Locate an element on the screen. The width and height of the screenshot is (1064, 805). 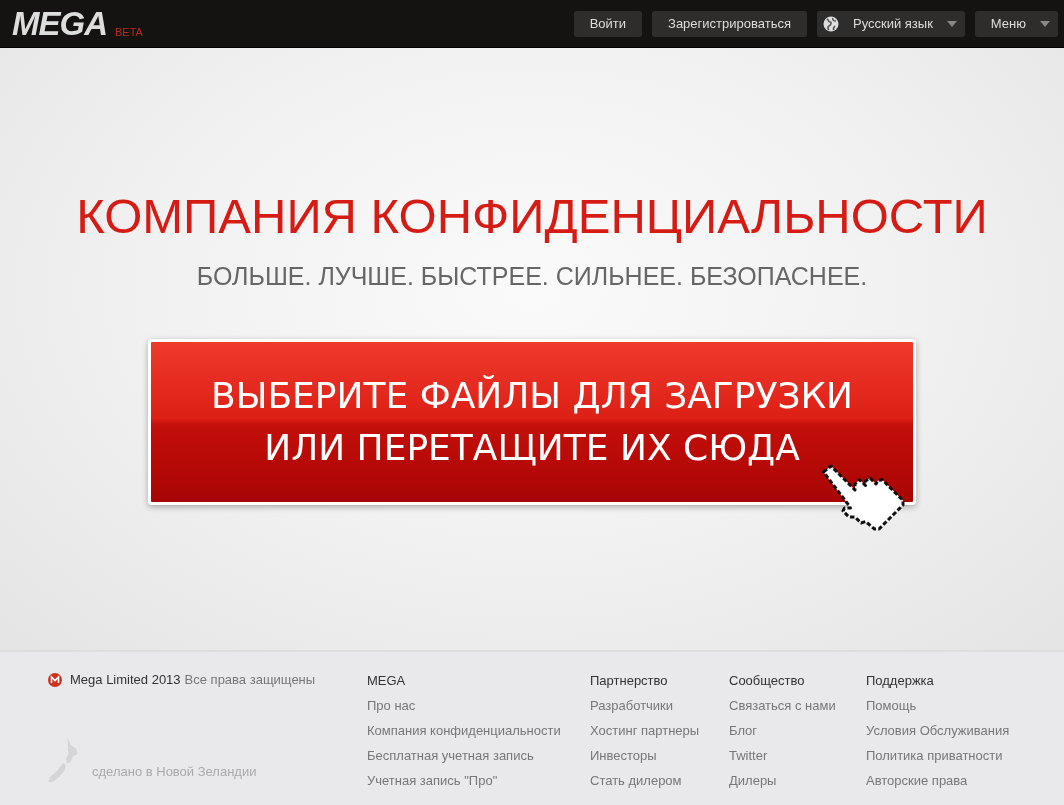
footer-link: Инвесторы is located at coordinates (659, 755).